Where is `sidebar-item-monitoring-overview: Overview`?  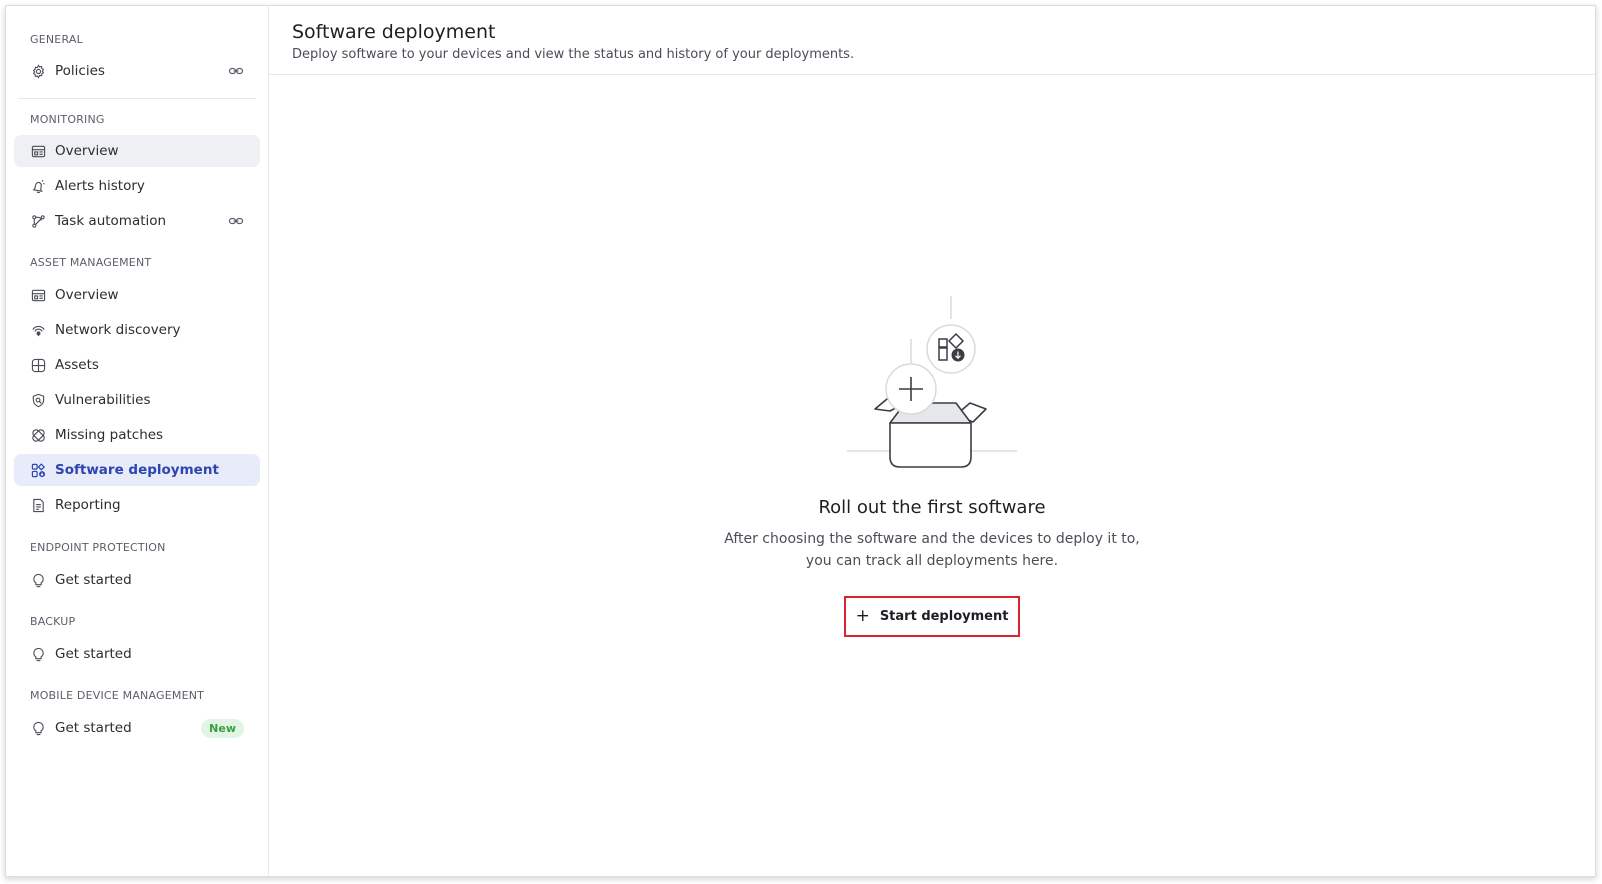
sidebar-item-monitoring-overview: Overview is located at coordinates (137, 151).